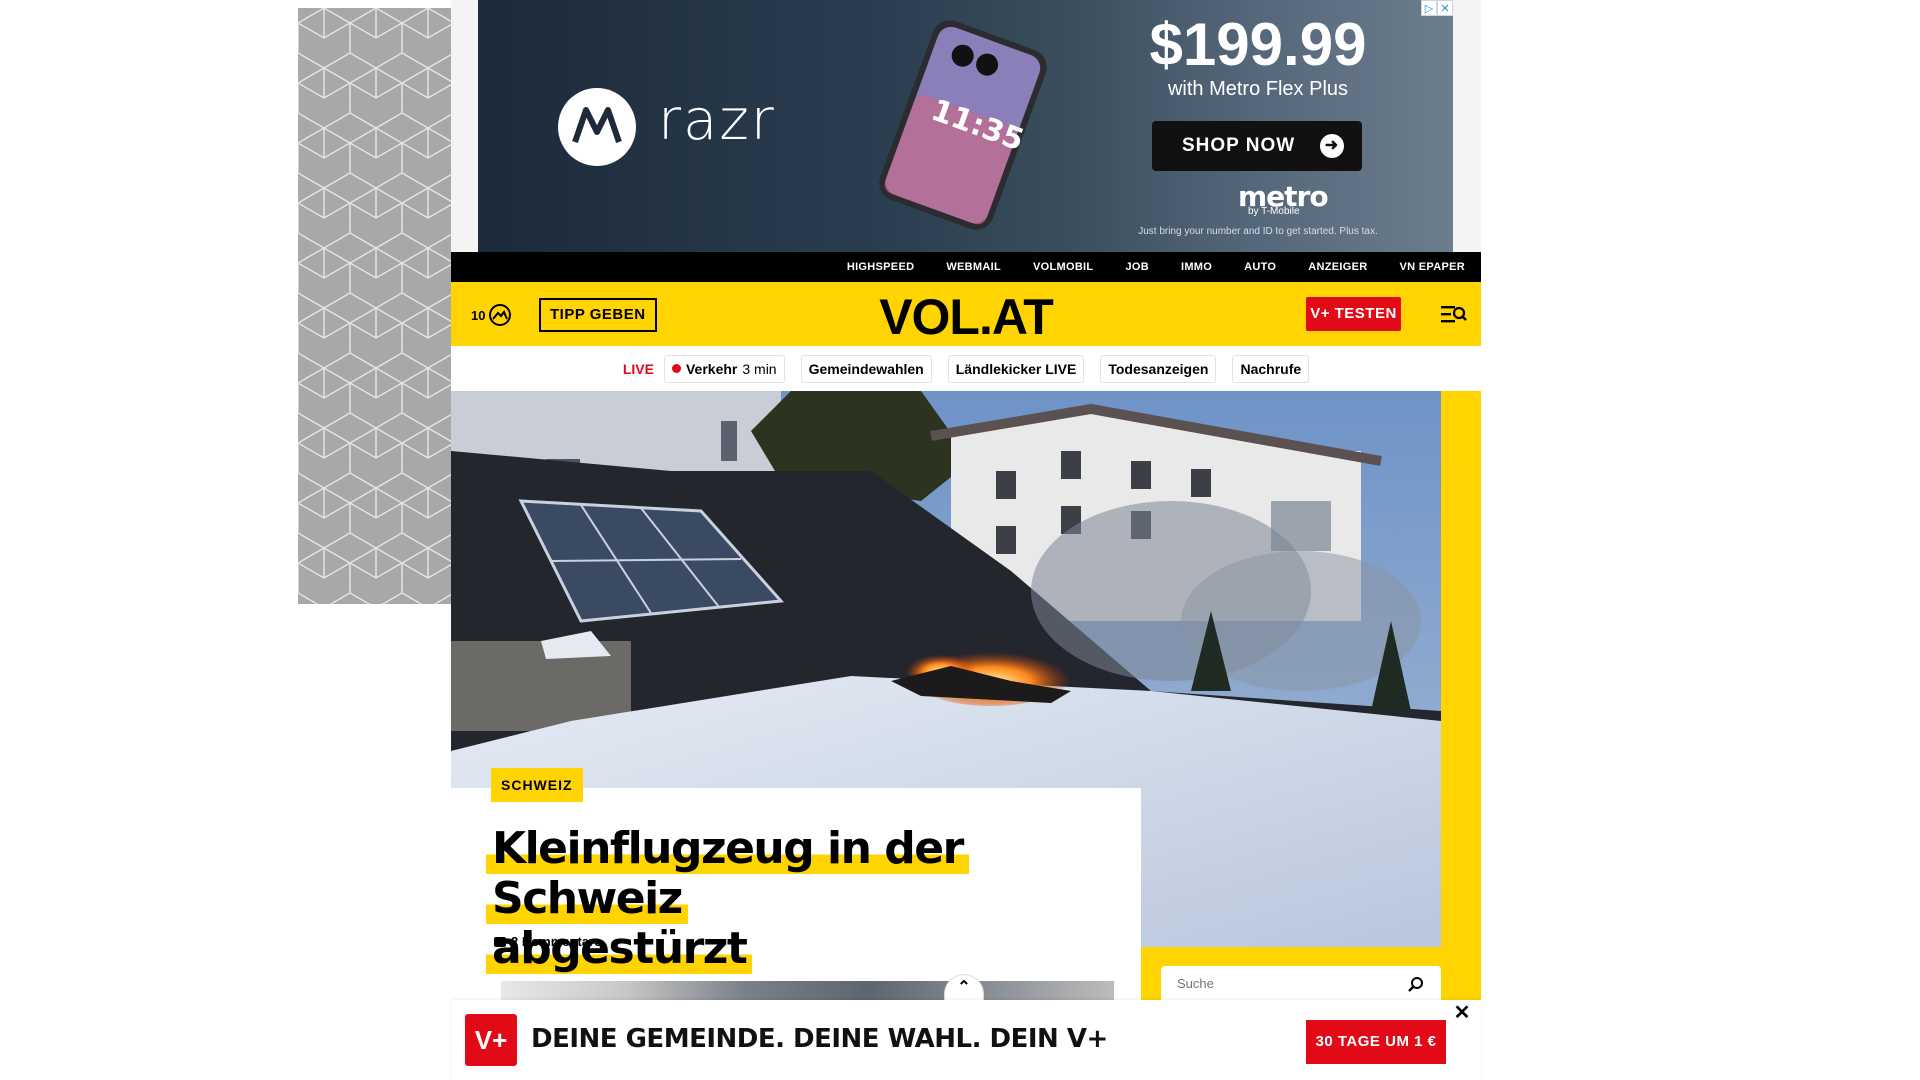  I want to click on utility-nav-item: VOLMOBIL, so click(1063, 267).